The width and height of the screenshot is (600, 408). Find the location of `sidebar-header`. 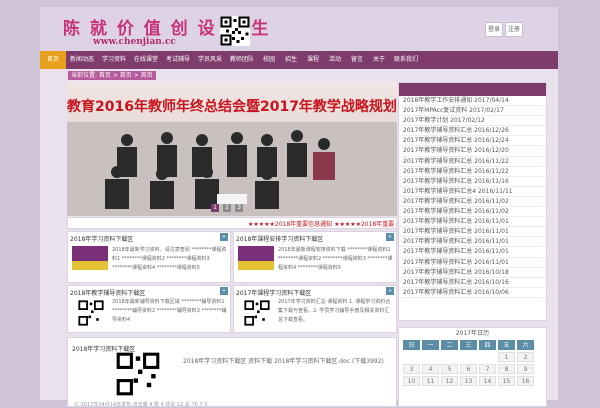

sidebar-header is located at coordinates (472, 89).